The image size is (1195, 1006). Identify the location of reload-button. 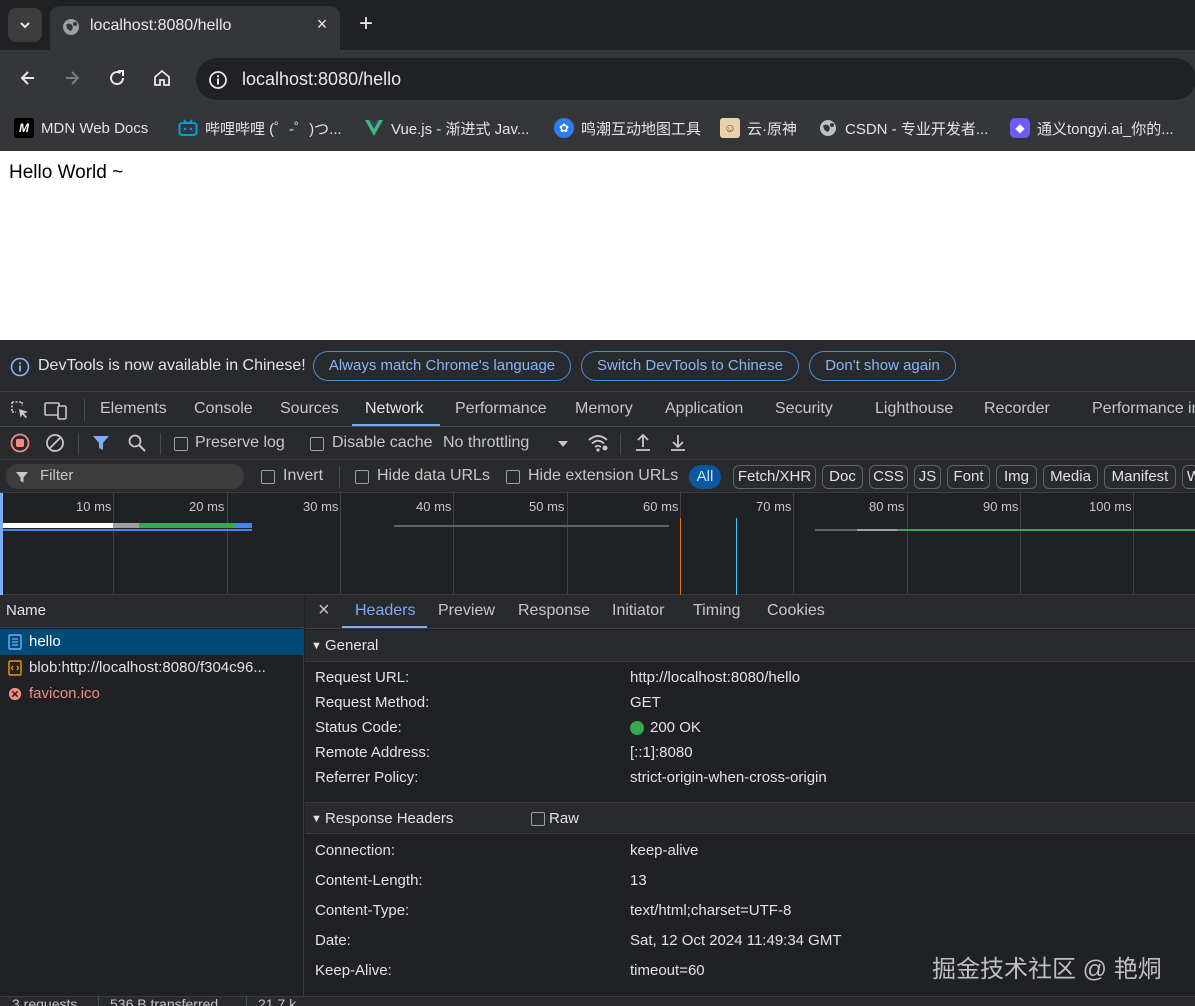
(117, 78).